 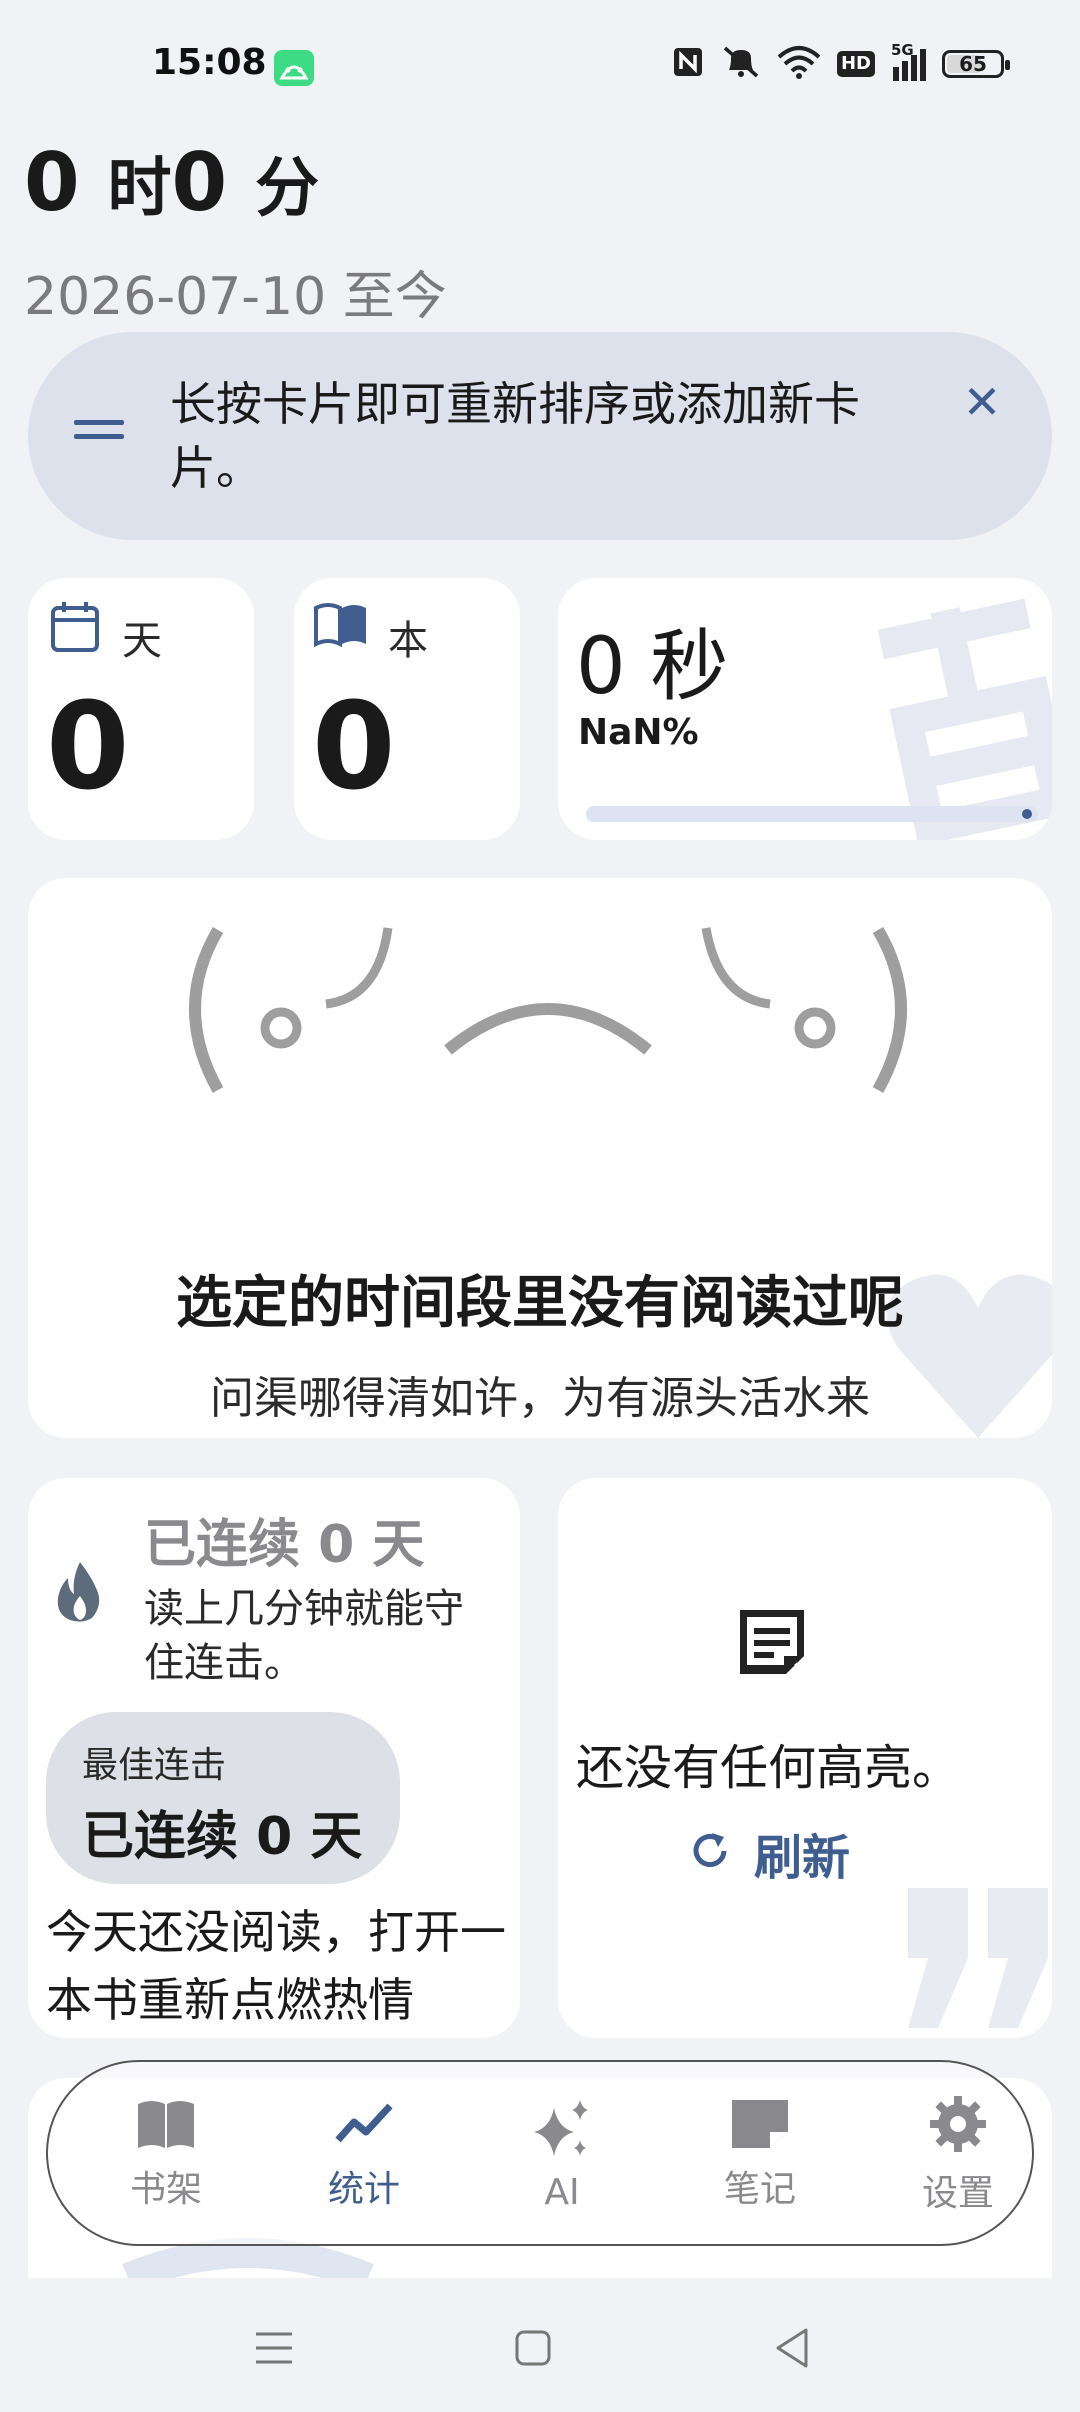 I want to click on books-value: 0, so click(x=354, y=747).